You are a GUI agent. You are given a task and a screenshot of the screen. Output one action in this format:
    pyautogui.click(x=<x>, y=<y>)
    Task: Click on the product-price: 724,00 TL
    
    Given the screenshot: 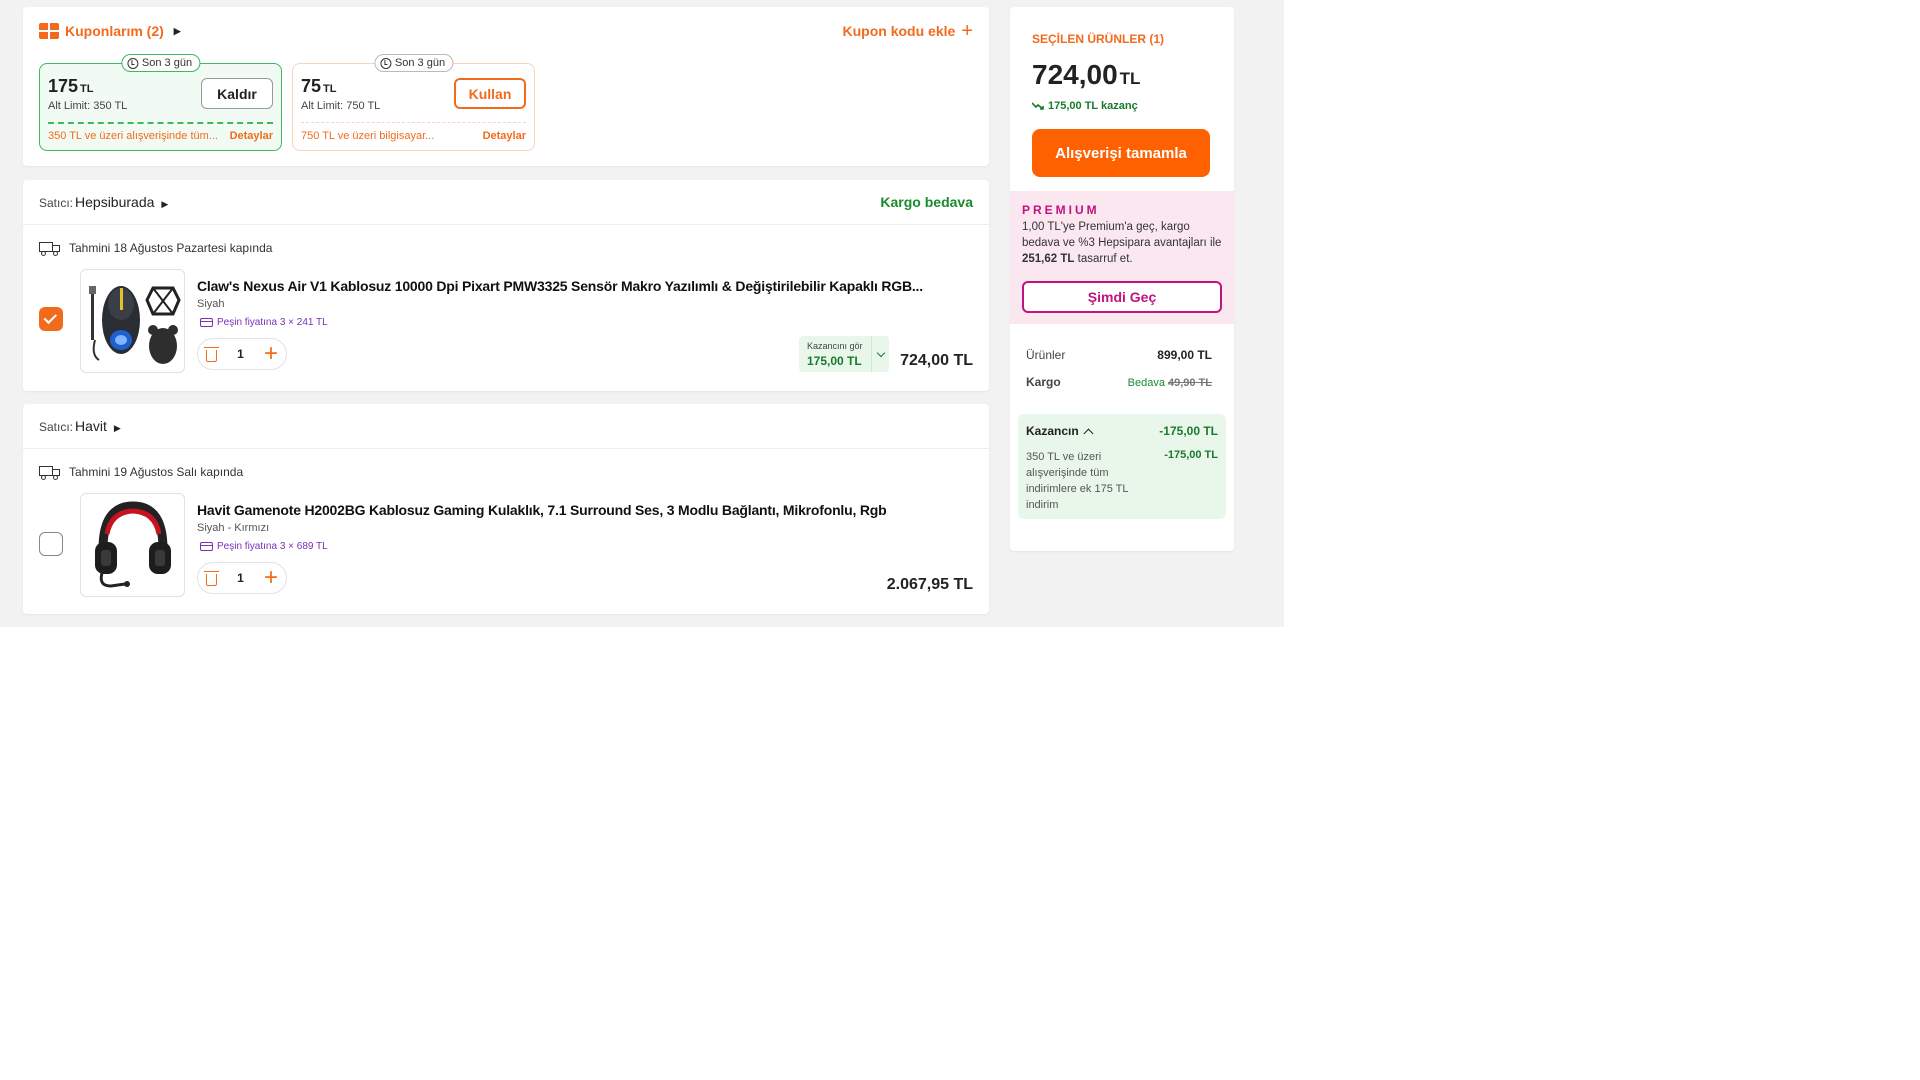 What is the action you would take?
    pyautogui.click(x=936, y=360)
    